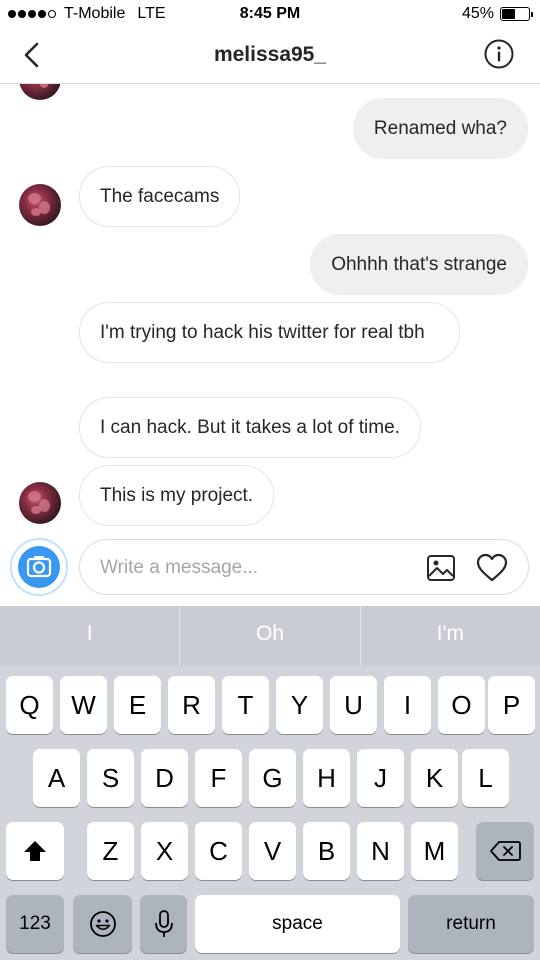  I want to click on prediction-suggestion: Oh, so click(269, 636).